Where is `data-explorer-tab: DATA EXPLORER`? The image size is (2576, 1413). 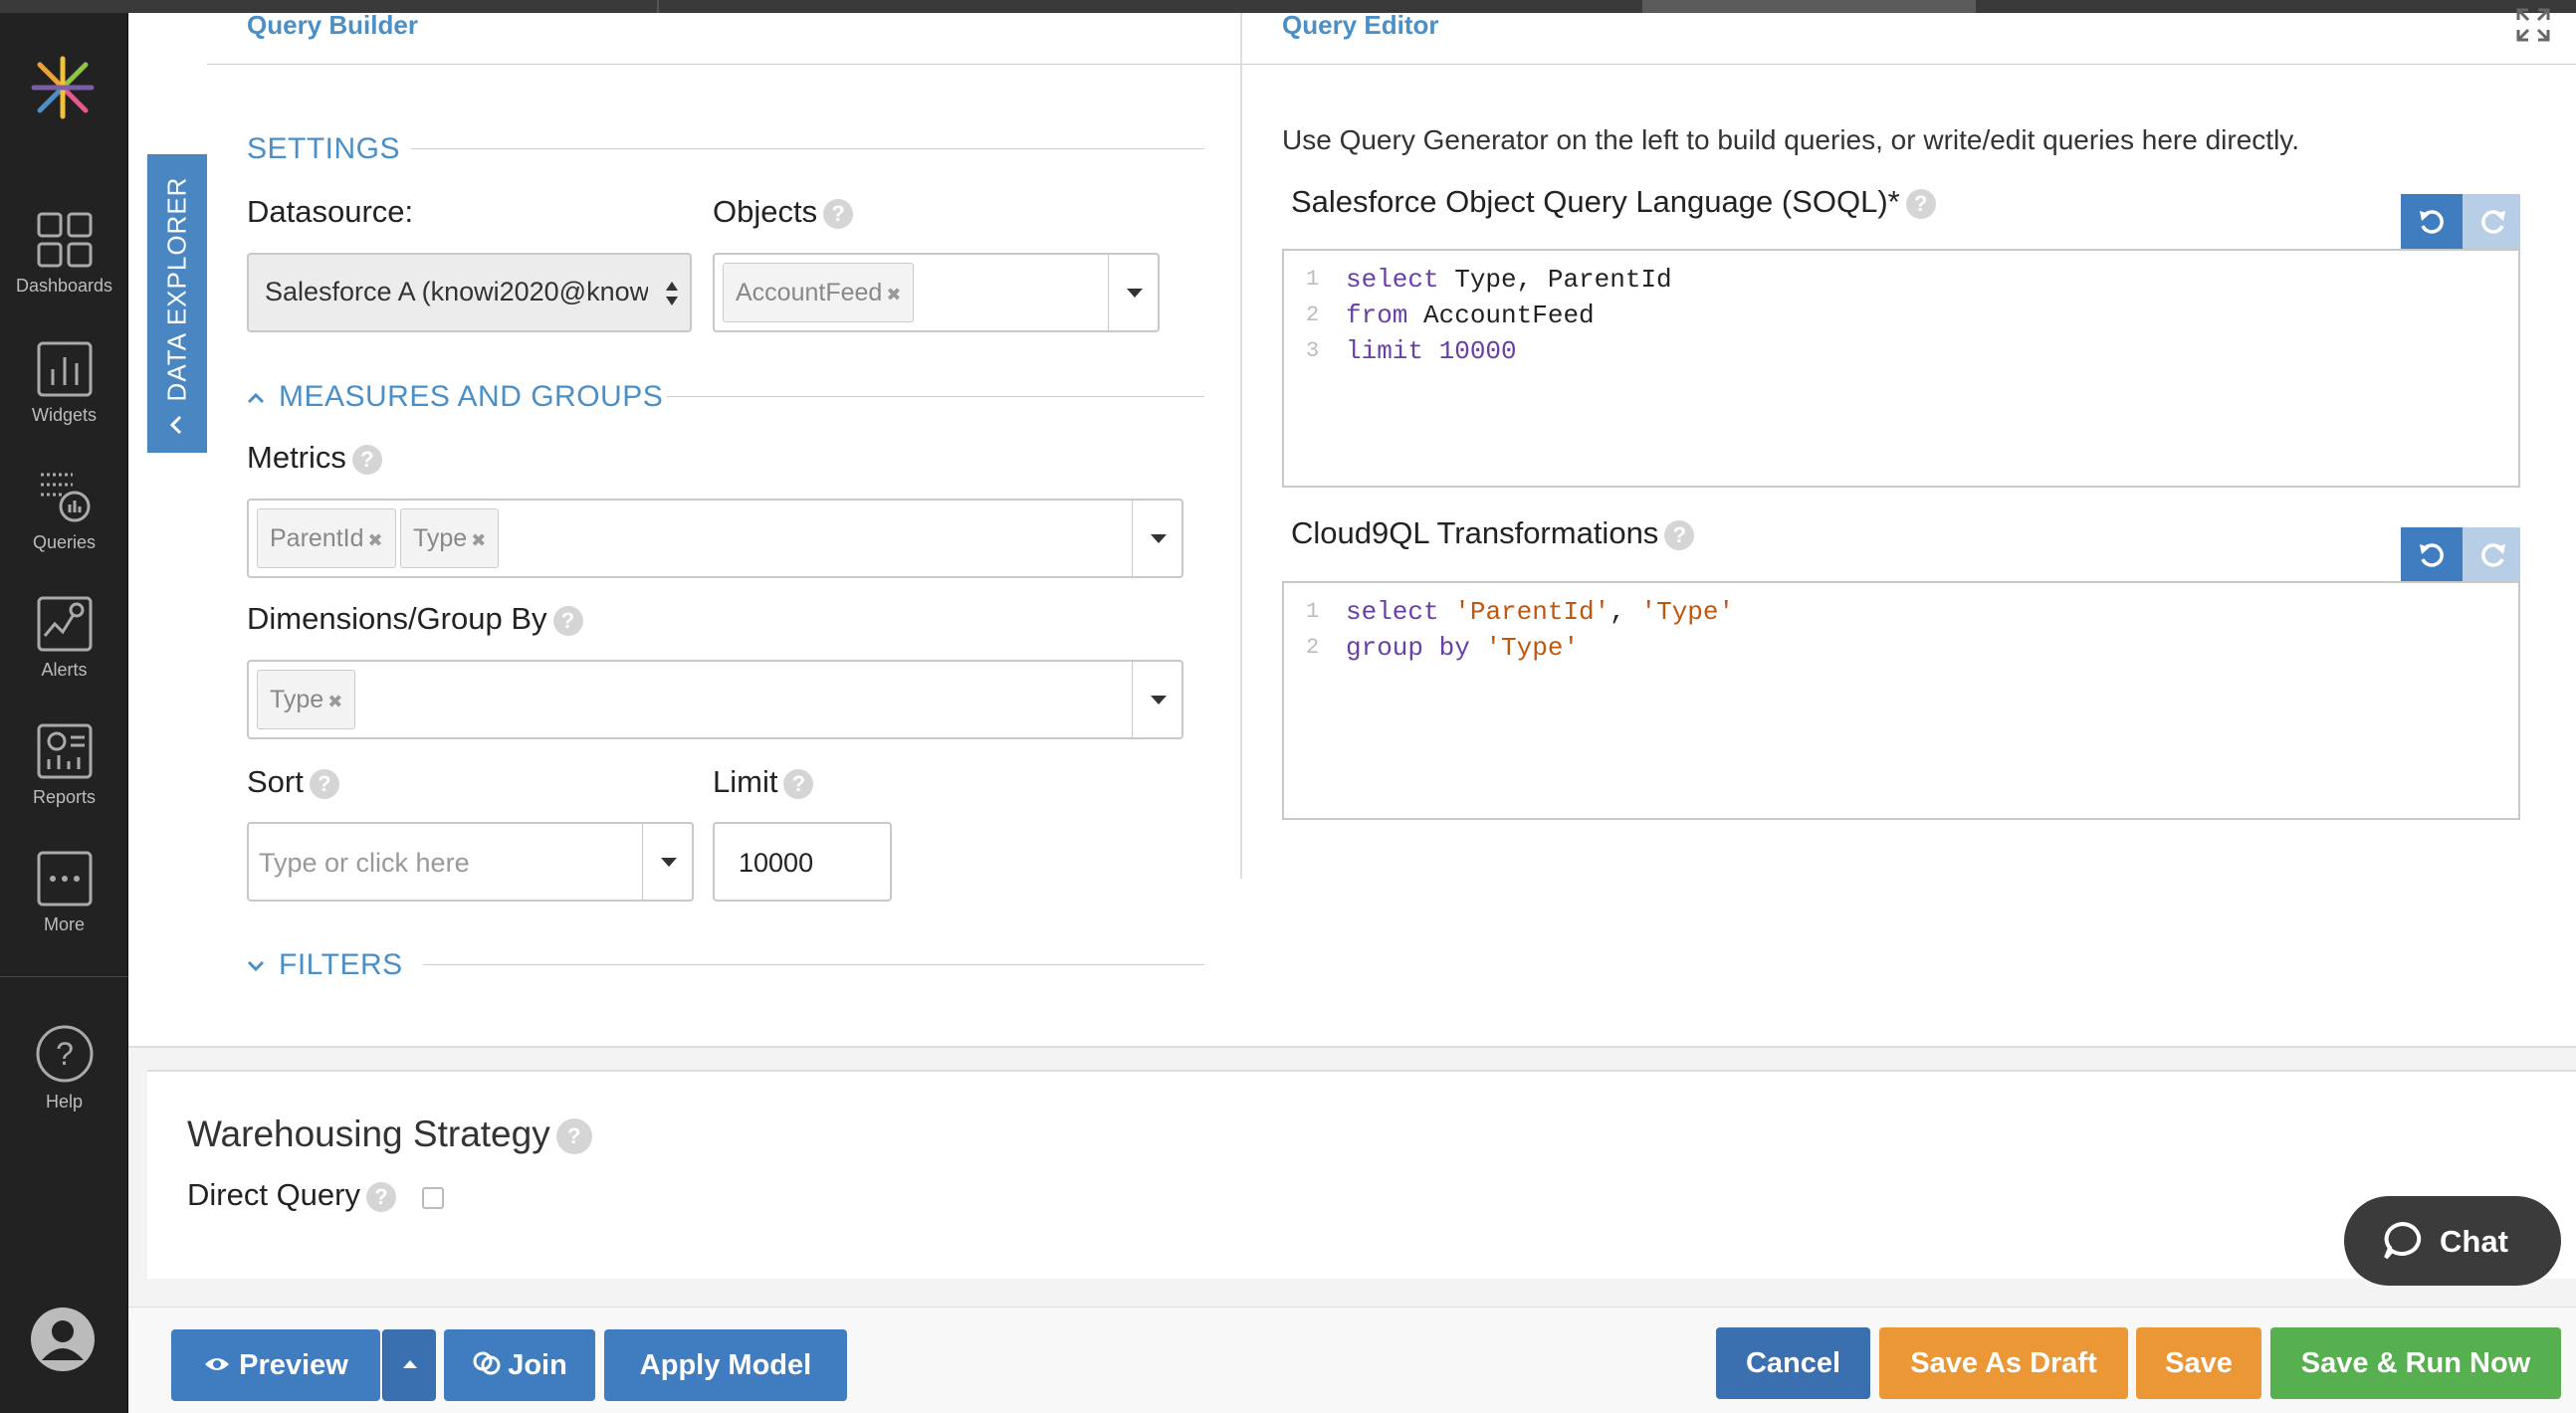 data-explorer-tab: DATA EXPLORER is located at coordinates (177, 303).